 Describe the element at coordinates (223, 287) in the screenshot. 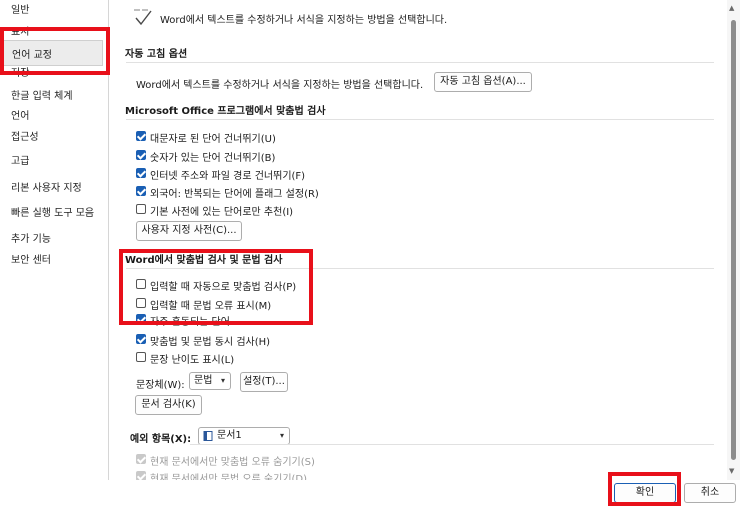

I see `checkbox-label: 입력할 때 자동으로 맞춤법 검사(P)` at that location.